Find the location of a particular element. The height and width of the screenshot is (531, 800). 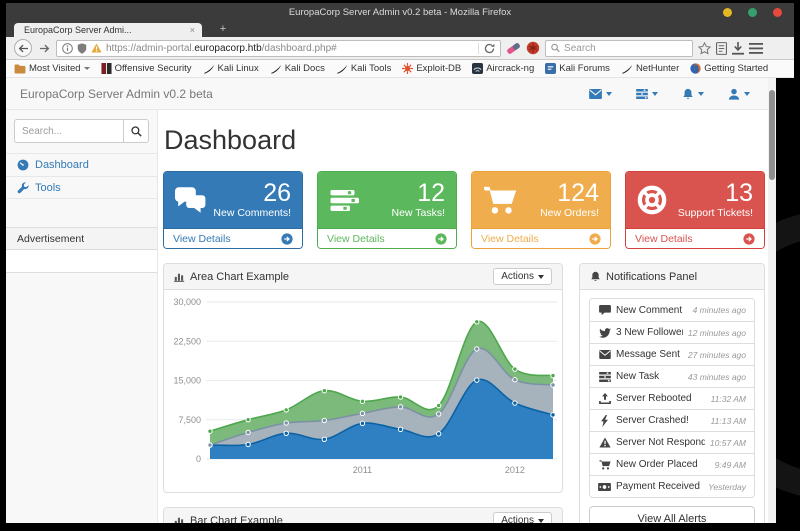

sidebar-search-input is located at coordinates (69, 131).